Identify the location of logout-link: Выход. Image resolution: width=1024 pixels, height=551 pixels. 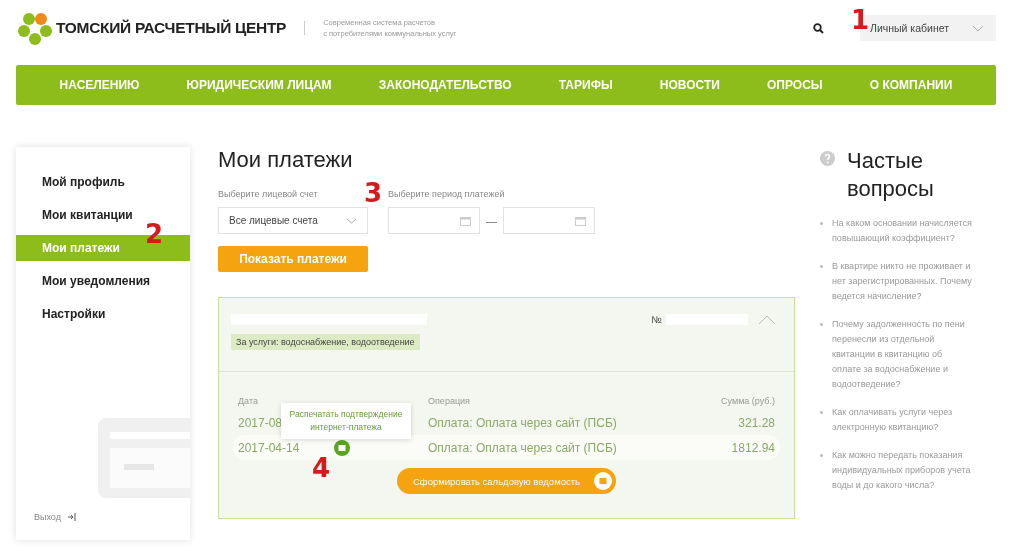
(55, 517).